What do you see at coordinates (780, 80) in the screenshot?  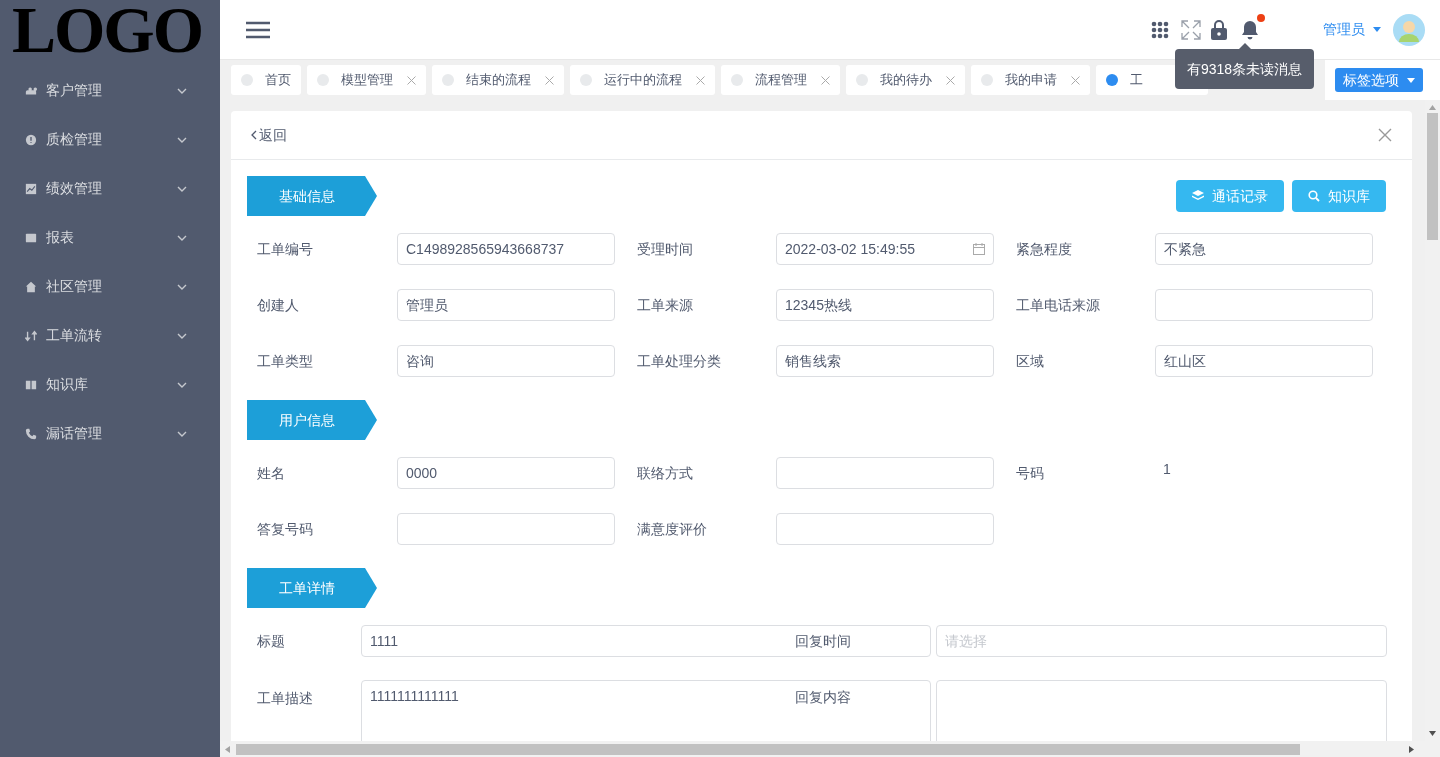 I see `tab: 流程管理` at bounding box center [780, 80].